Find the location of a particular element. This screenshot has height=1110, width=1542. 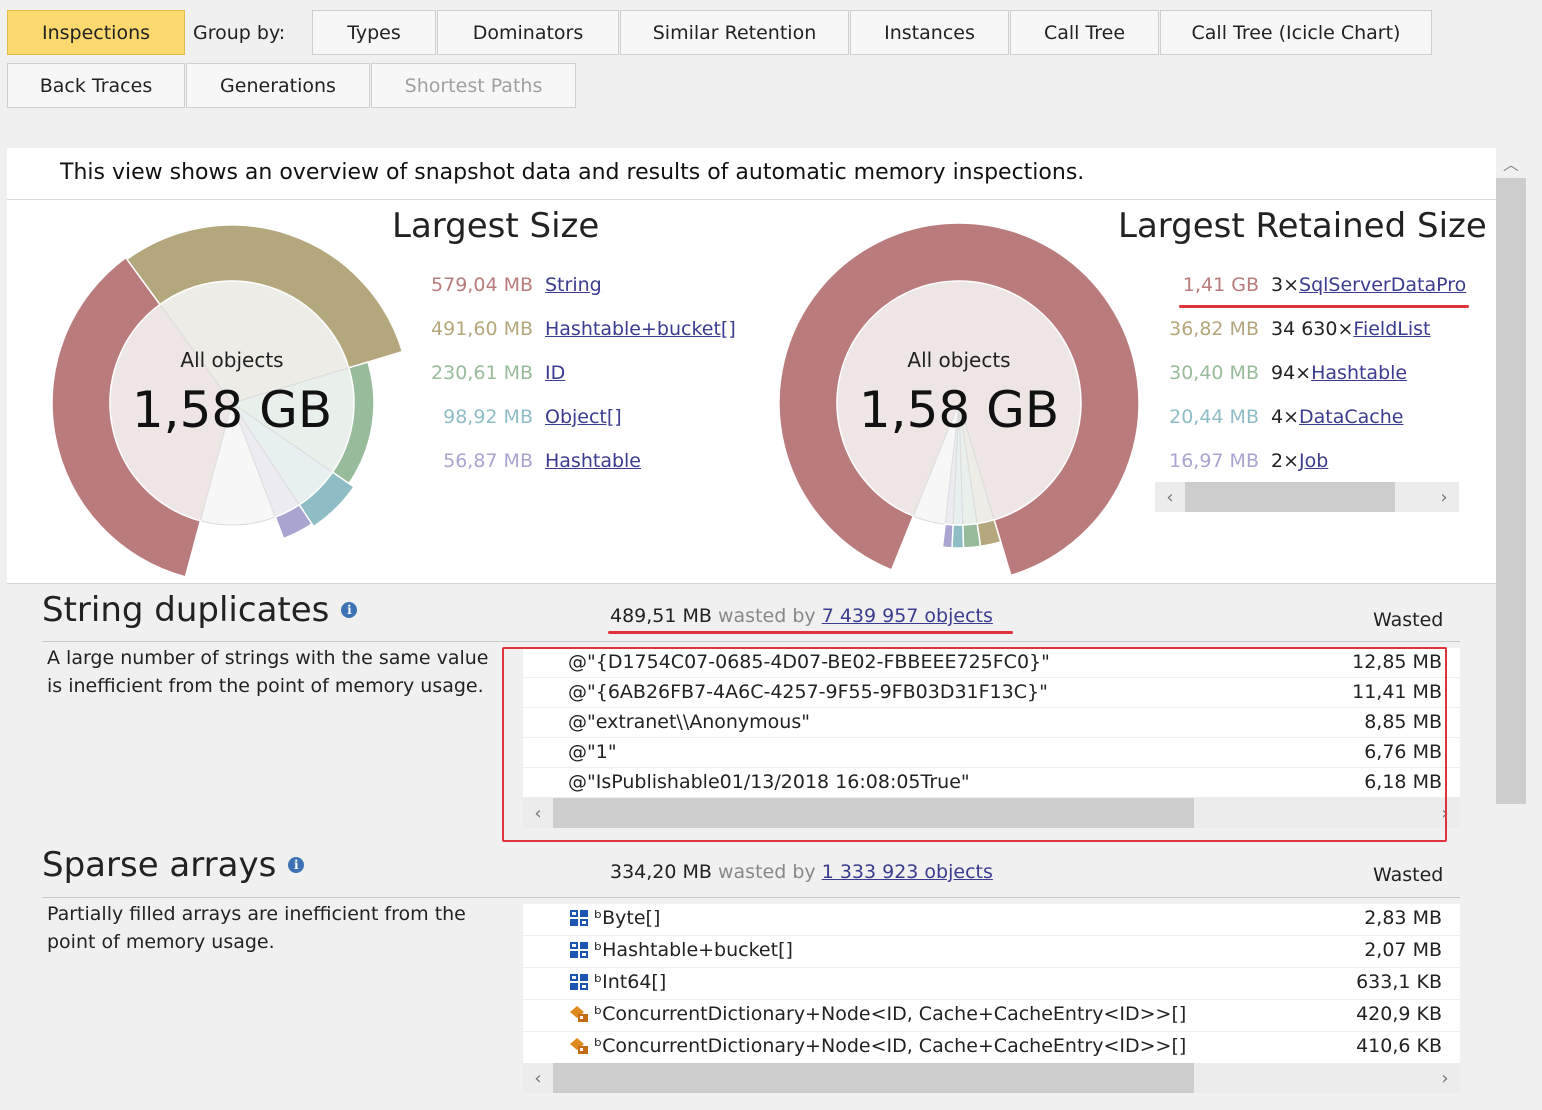

tab-types: Types is located at coordinates (374, 32).